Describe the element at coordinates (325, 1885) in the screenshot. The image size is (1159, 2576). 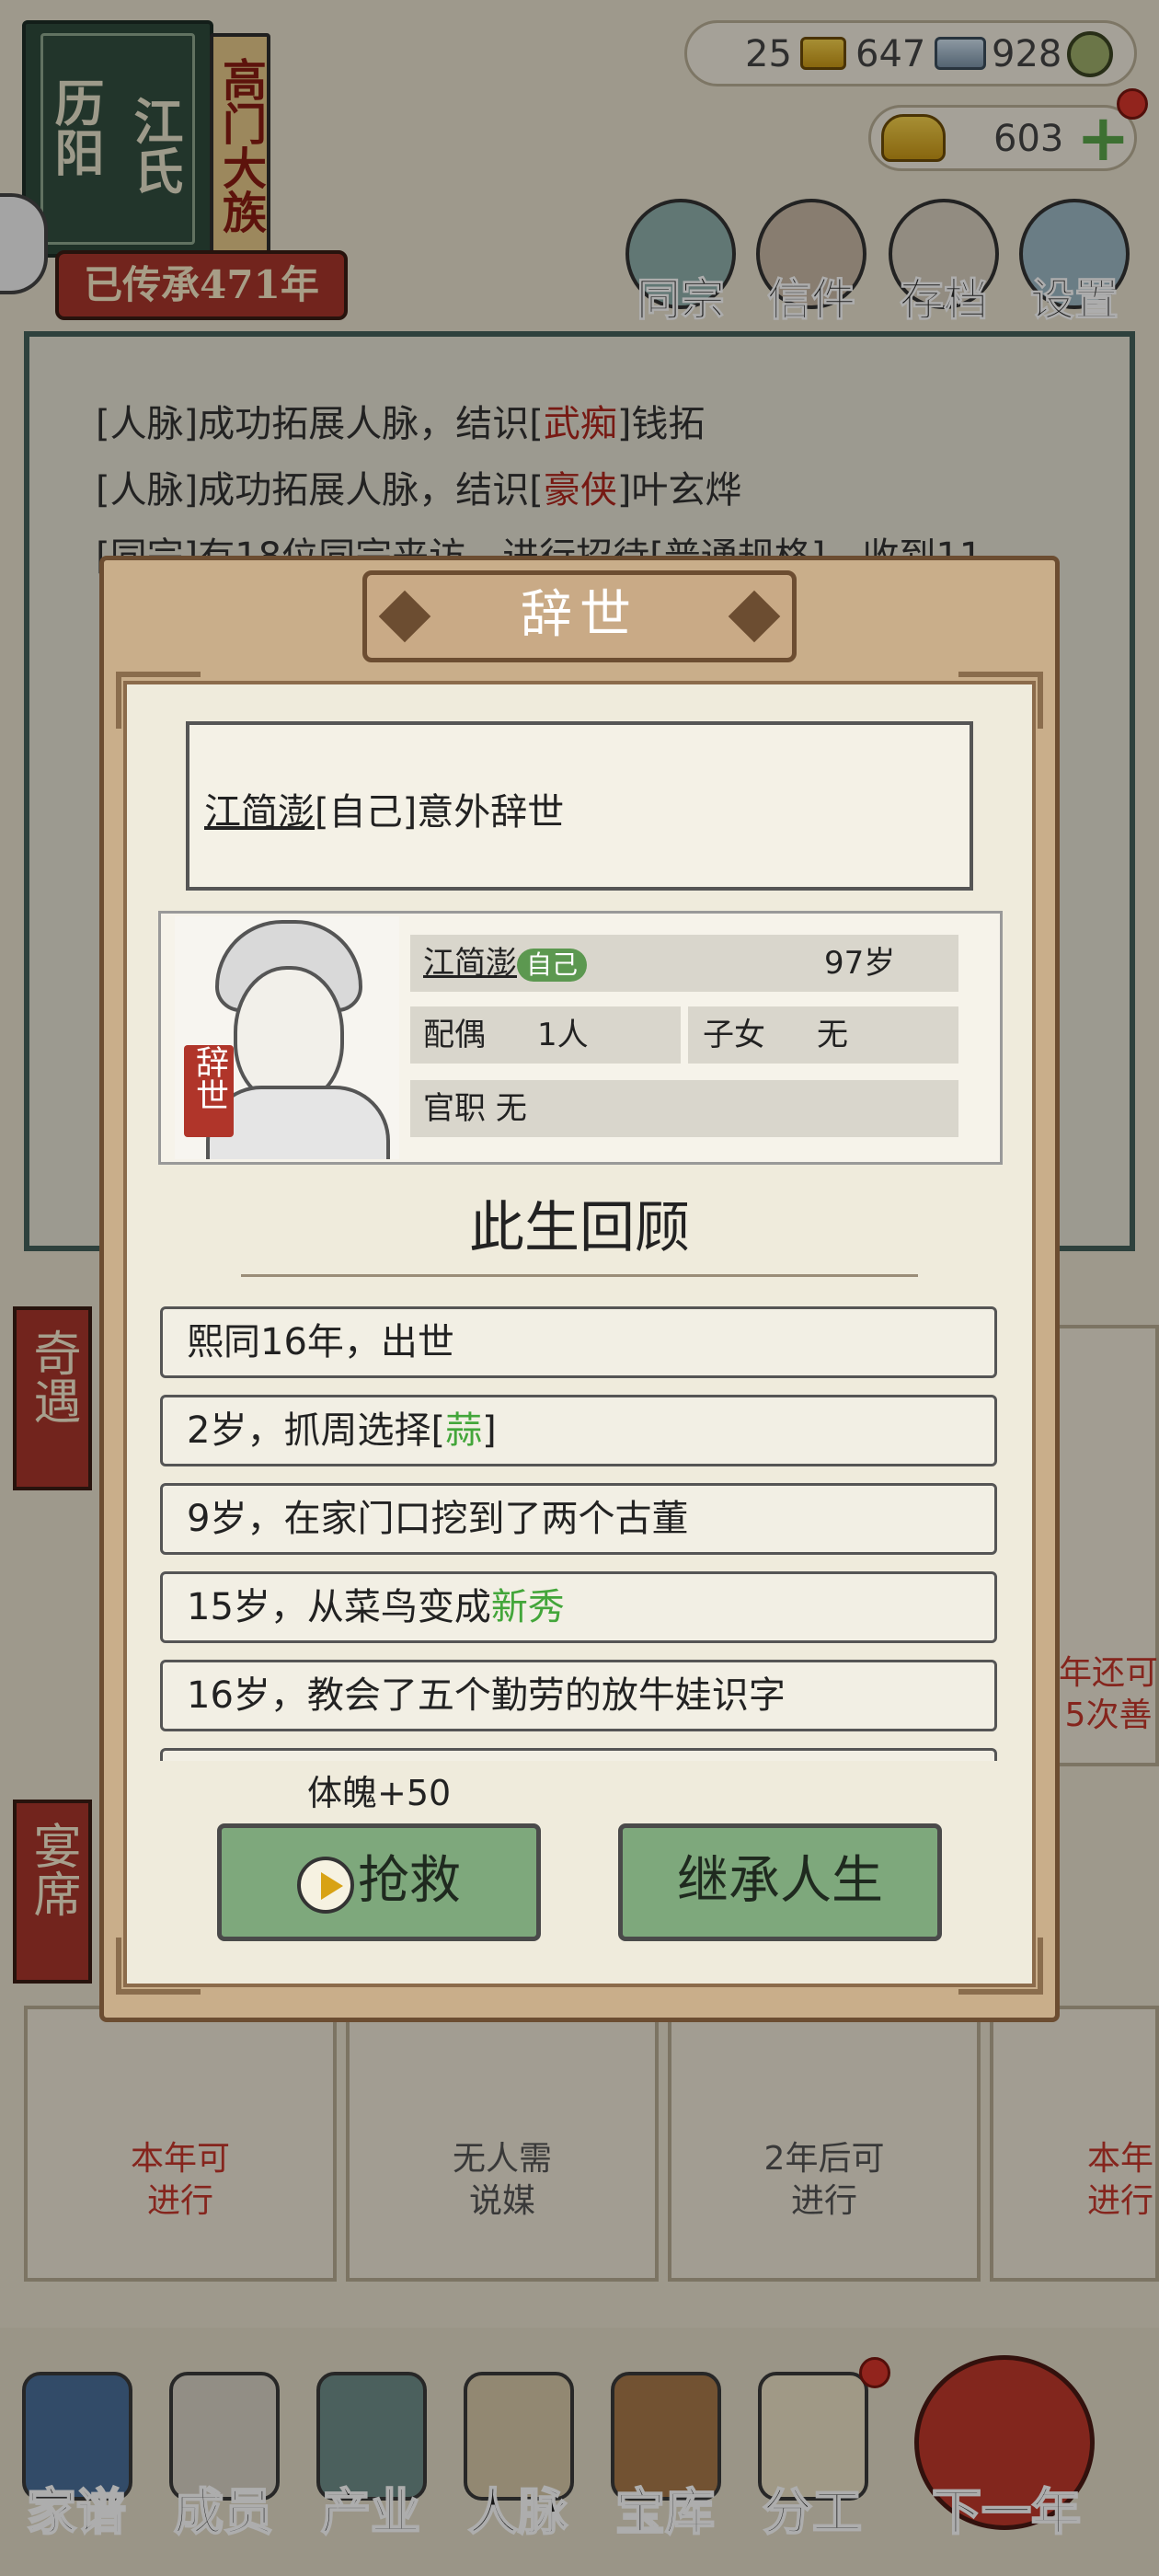
I see `play-ad-icon` at that location.